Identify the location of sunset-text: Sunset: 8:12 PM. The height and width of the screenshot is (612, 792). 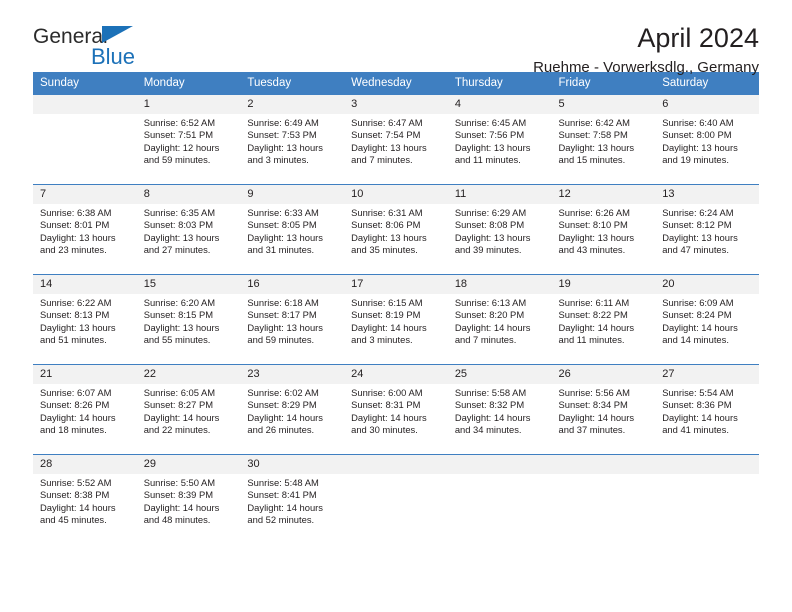
(697, 225).